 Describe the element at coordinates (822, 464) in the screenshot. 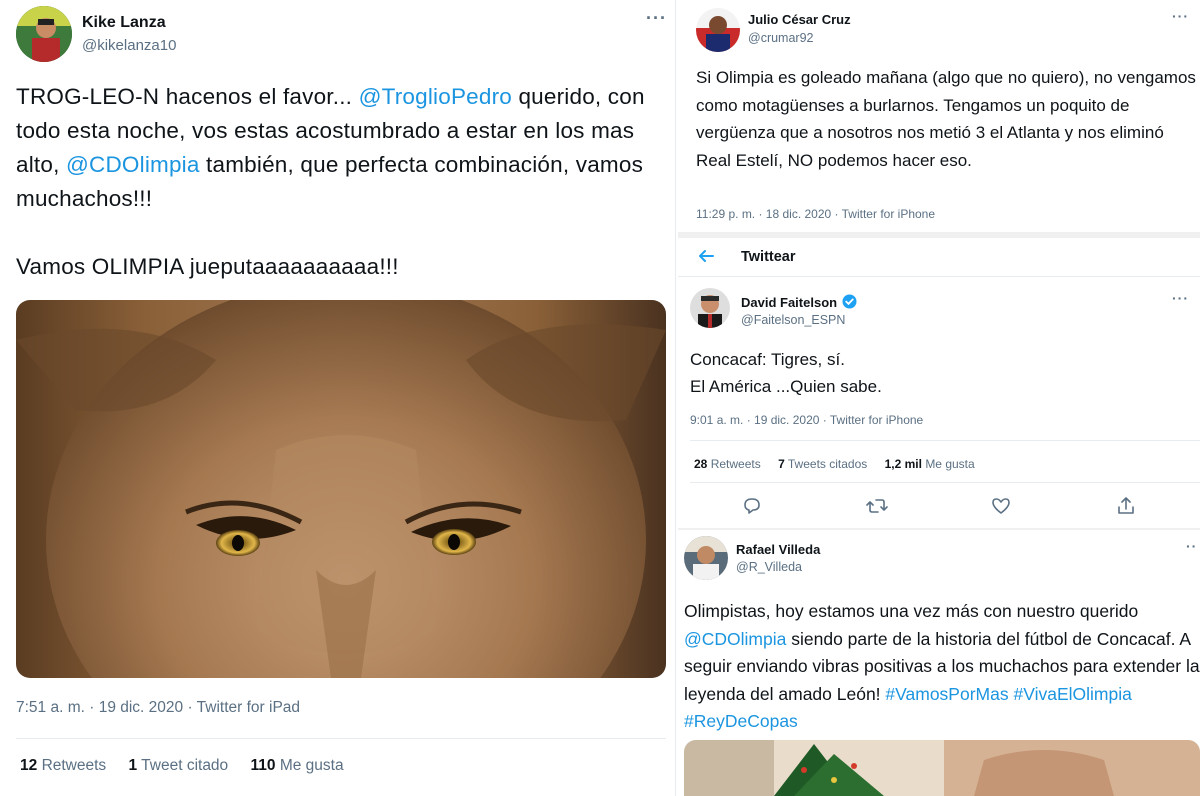

I see `quotes-stat: 7 Tweets citados` at that location.